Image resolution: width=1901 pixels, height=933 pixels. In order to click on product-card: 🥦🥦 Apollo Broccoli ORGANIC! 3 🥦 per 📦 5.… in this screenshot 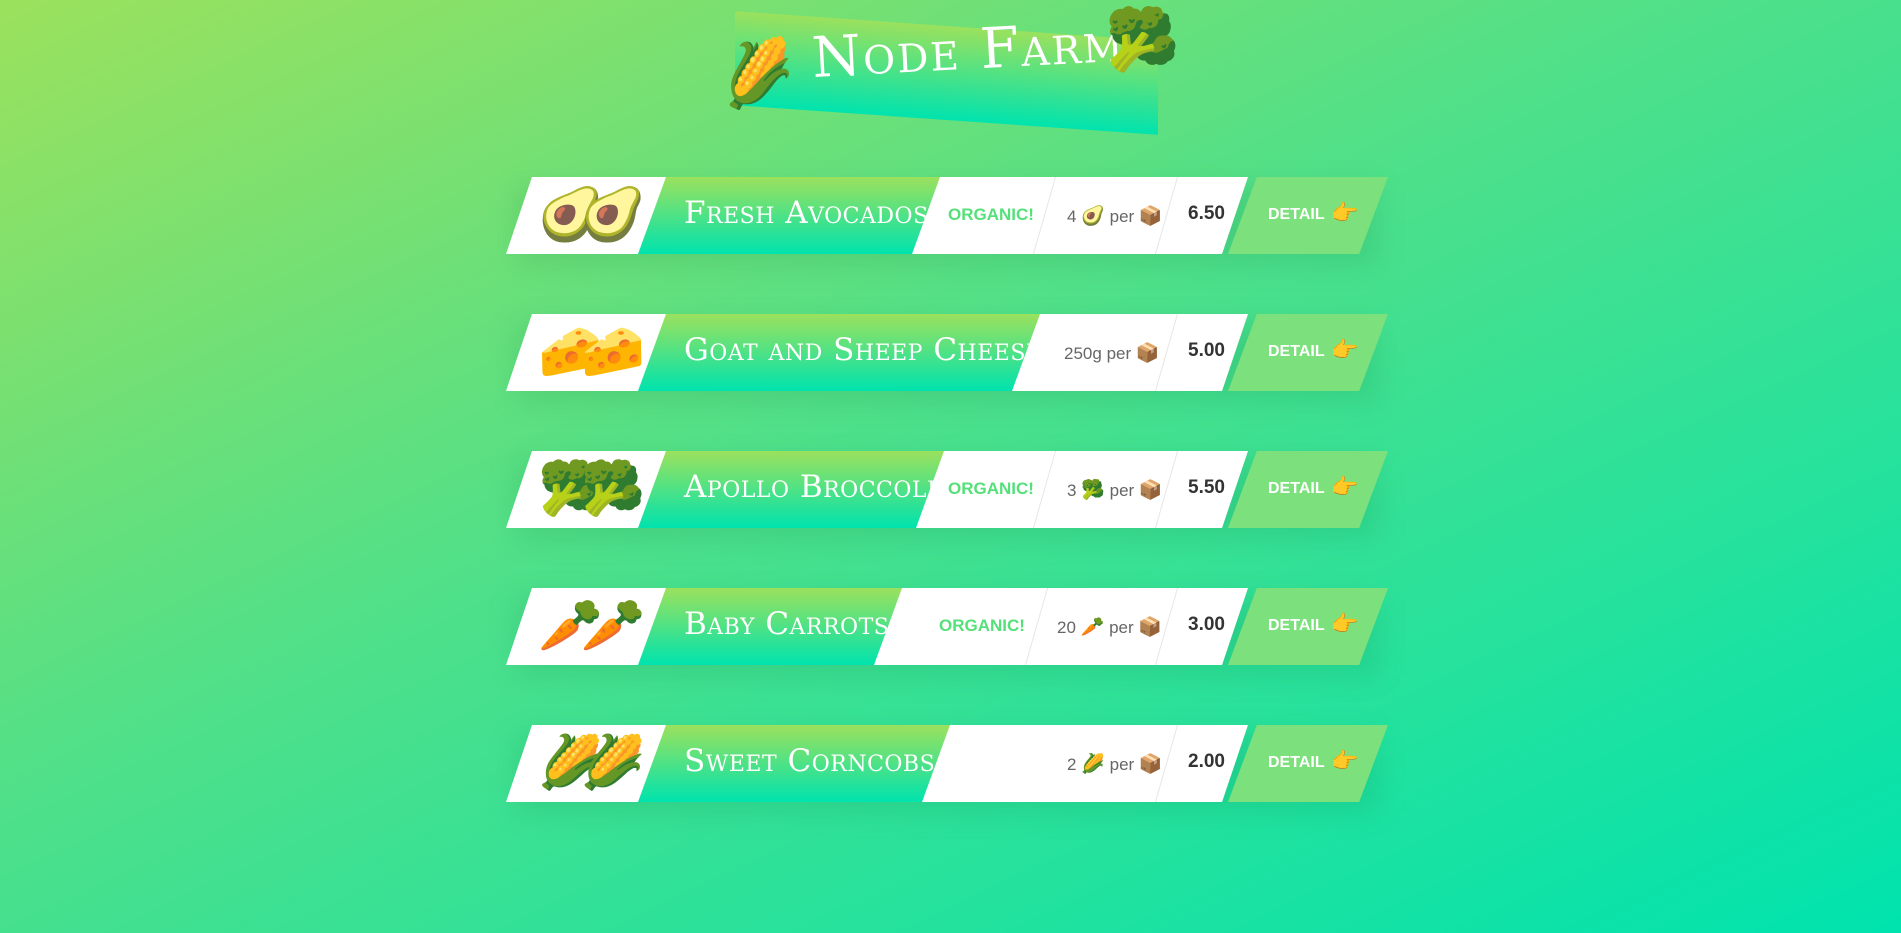, I will do `click(947, 494)`.